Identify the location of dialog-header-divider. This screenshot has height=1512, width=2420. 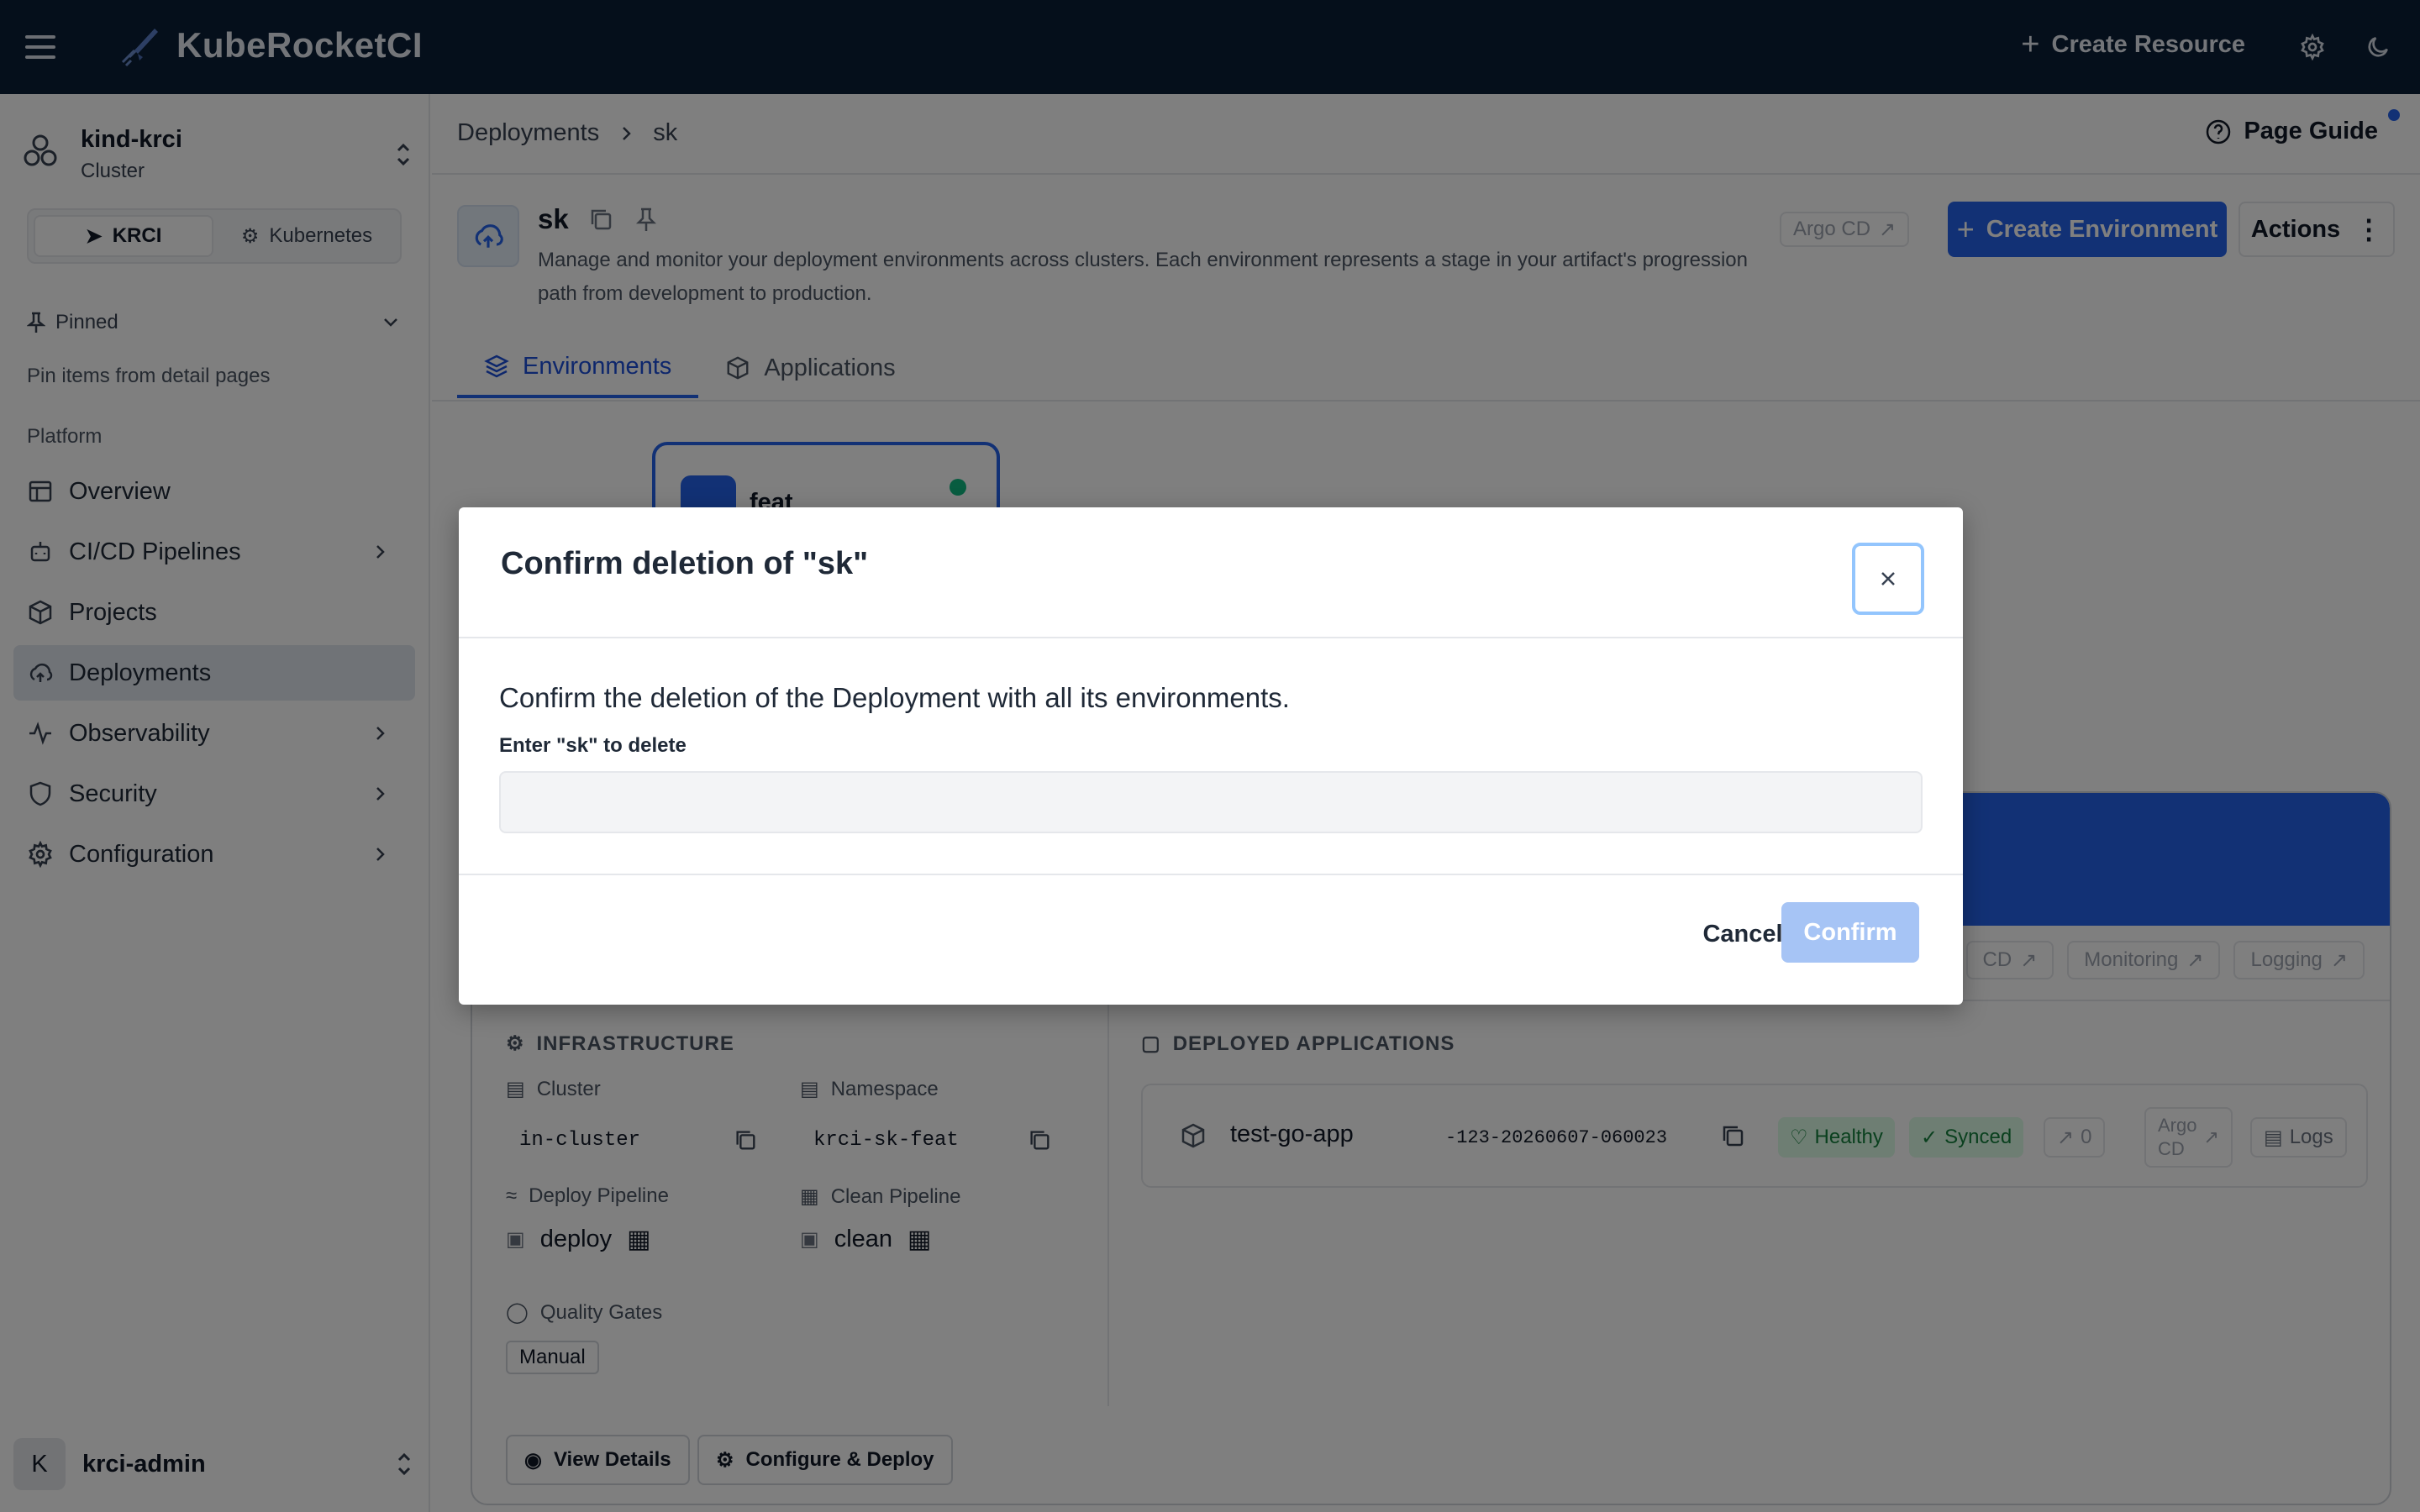
(1211, 637).